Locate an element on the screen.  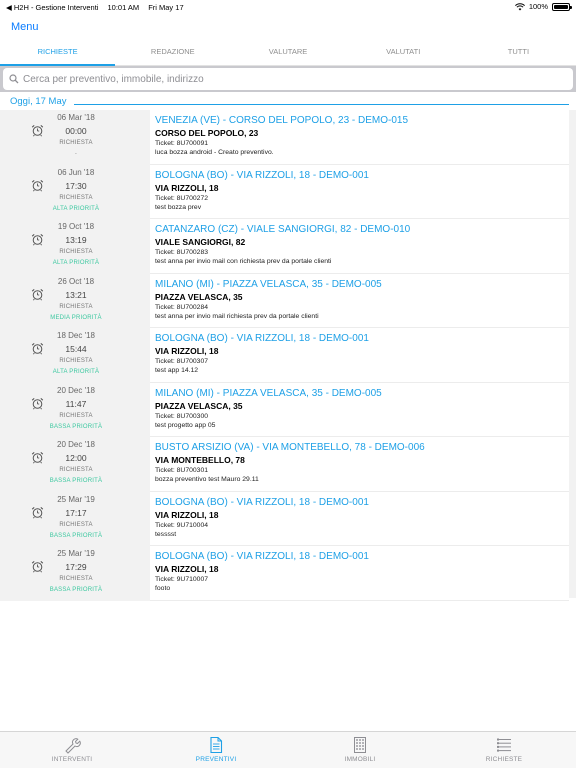
row-time: 12:00 is located at coordinates (76, 458).